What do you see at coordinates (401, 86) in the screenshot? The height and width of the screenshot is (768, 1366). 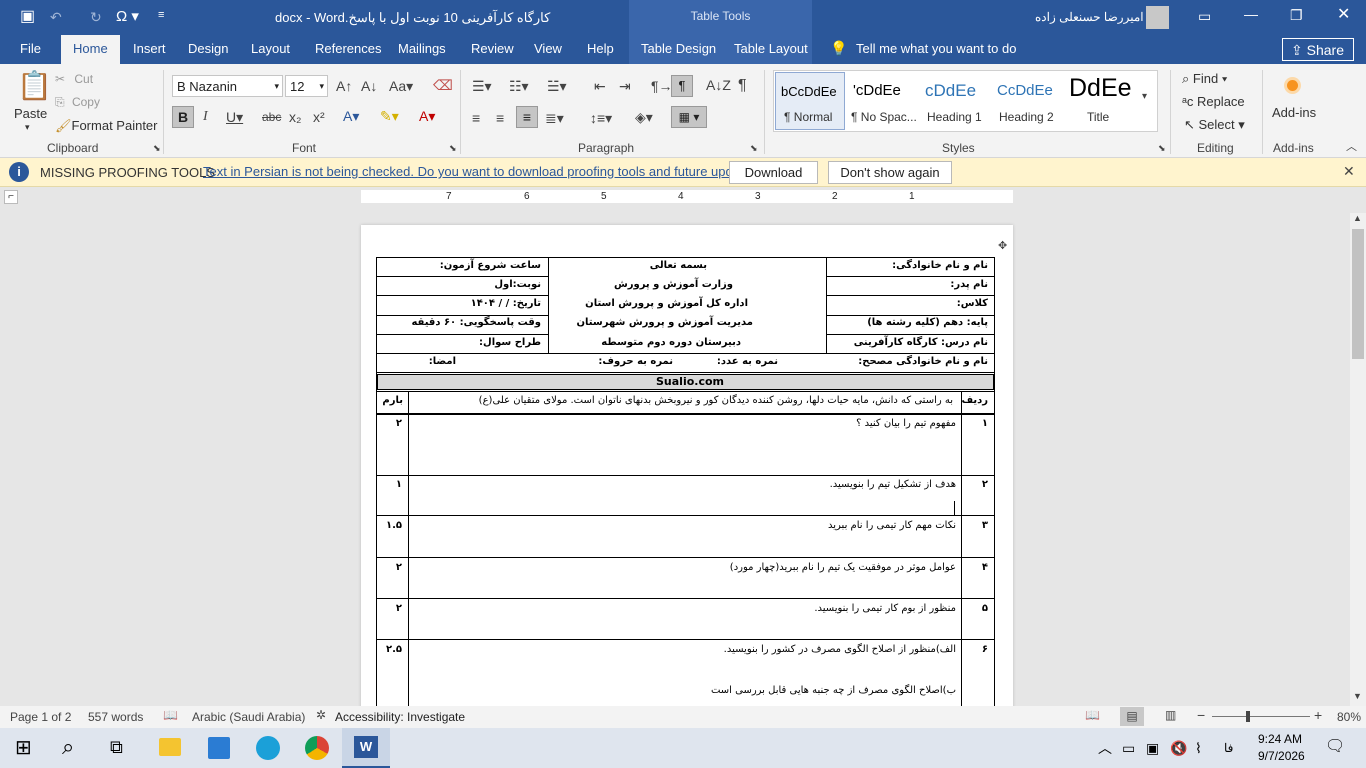 I see `change-case-icon: Aa▾` at bounding box center [401, 86].